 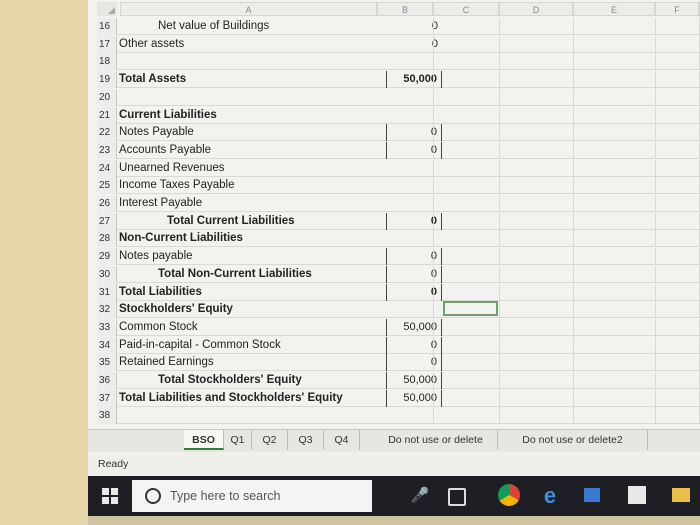 I want to click on taskbar-search-box: Type here to search, so click(x=252, y=496).